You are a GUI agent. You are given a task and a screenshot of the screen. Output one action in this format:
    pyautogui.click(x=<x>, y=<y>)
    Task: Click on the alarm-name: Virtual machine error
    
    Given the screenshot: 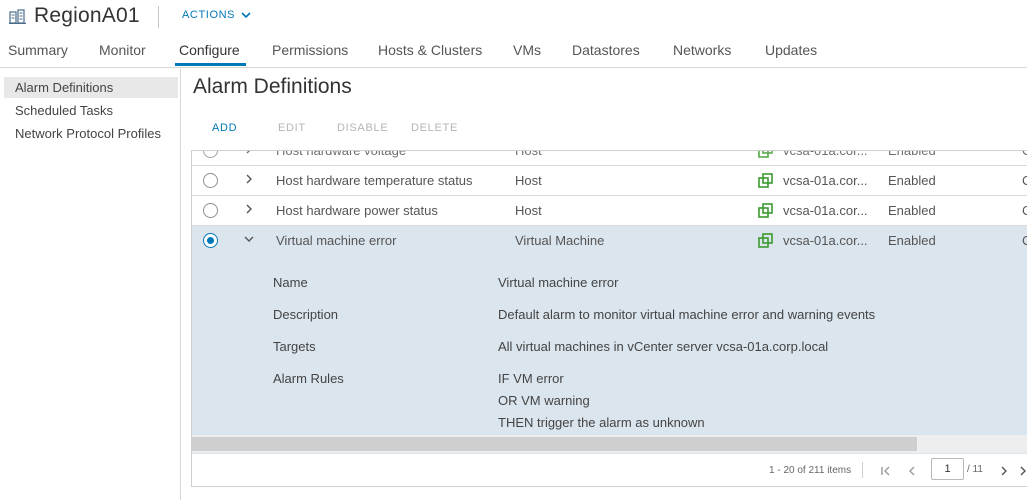 What is the action you would take?
    pyautogui.click(x=336, y=240)
    